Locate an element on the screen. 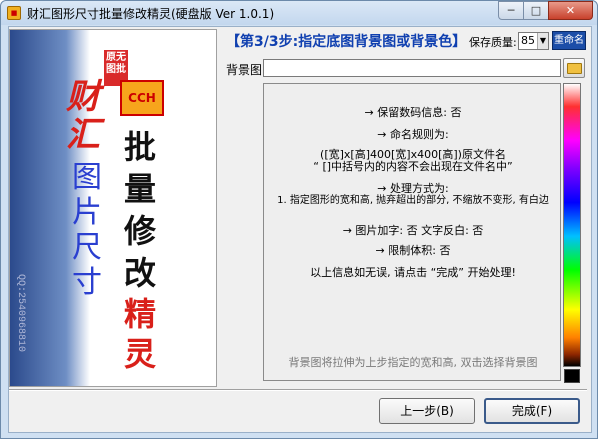 This screenshot has height=439, width=598. folder-open-icon is located at coordinates (574, 68).